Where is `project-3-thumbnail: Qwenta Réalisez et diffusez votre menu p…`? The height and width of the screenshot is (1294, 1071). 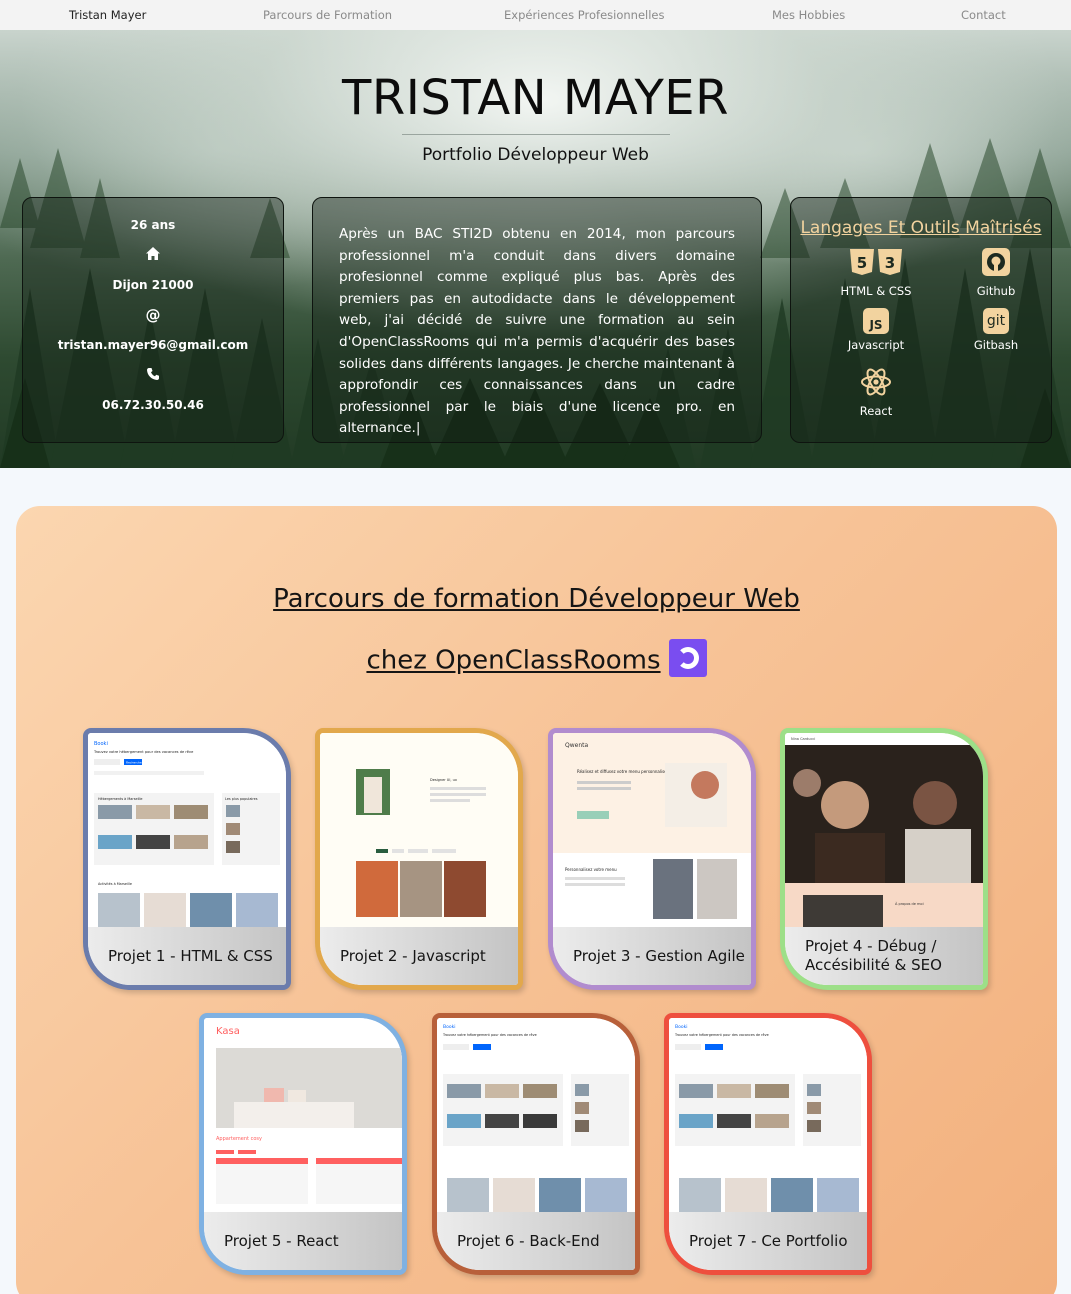 project-3-thumbnail: Qwenta Réalisez et diffusez votre menu p… is located at coordinates (652, 833).